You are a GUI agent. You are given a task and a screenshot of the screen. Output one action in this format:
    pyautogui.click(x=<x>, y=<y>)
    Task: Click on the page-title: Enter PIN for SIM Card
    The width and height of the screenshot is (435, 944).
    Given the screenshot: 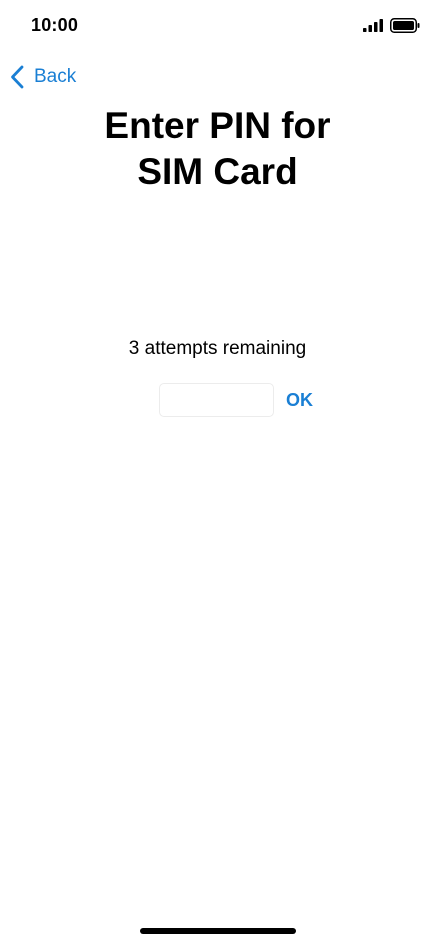 What is the action you would take?
    pyautogui.click(x=217, y=149)
    